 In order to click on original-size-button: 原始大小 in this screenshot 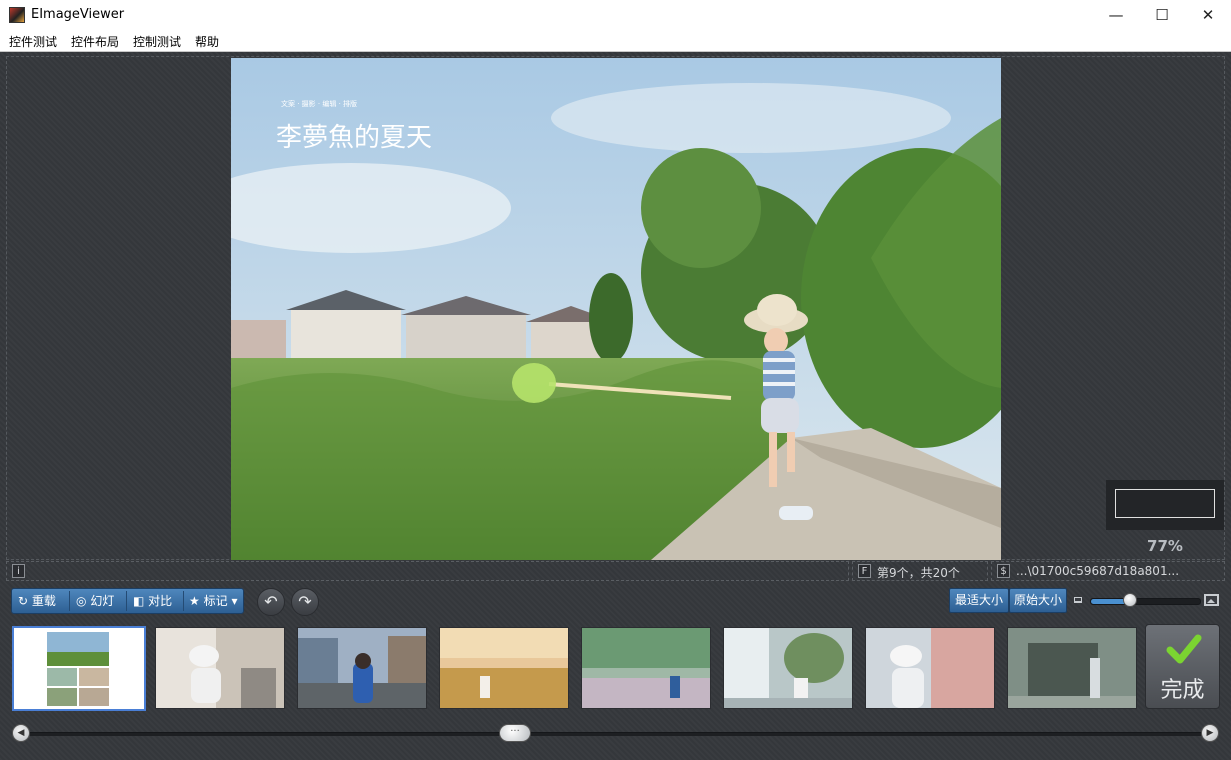, I will do `click(1038, 600)`.